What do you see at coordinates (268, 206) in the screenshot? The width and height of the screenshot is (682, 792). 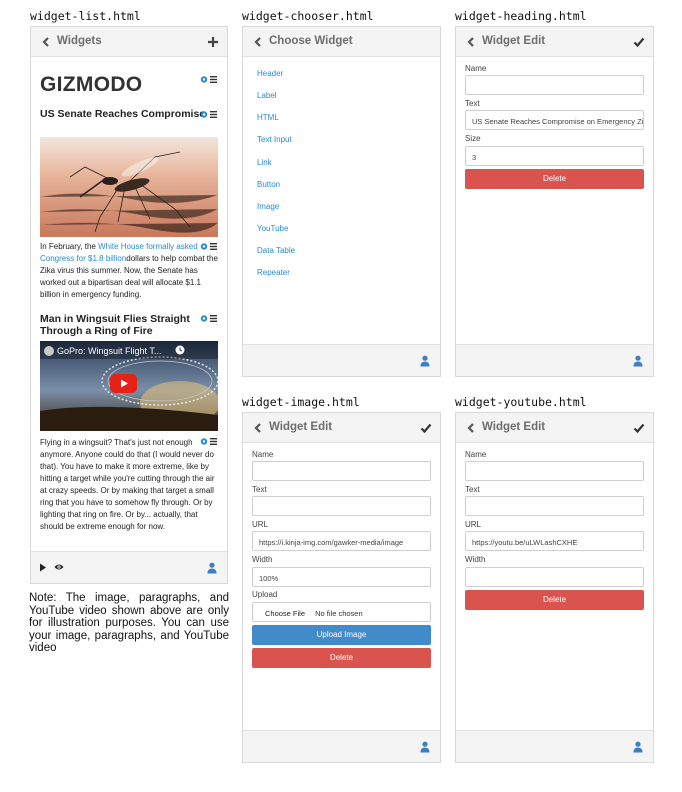 I see `chooser-item-image: Image` at bounding box center [268, 206].